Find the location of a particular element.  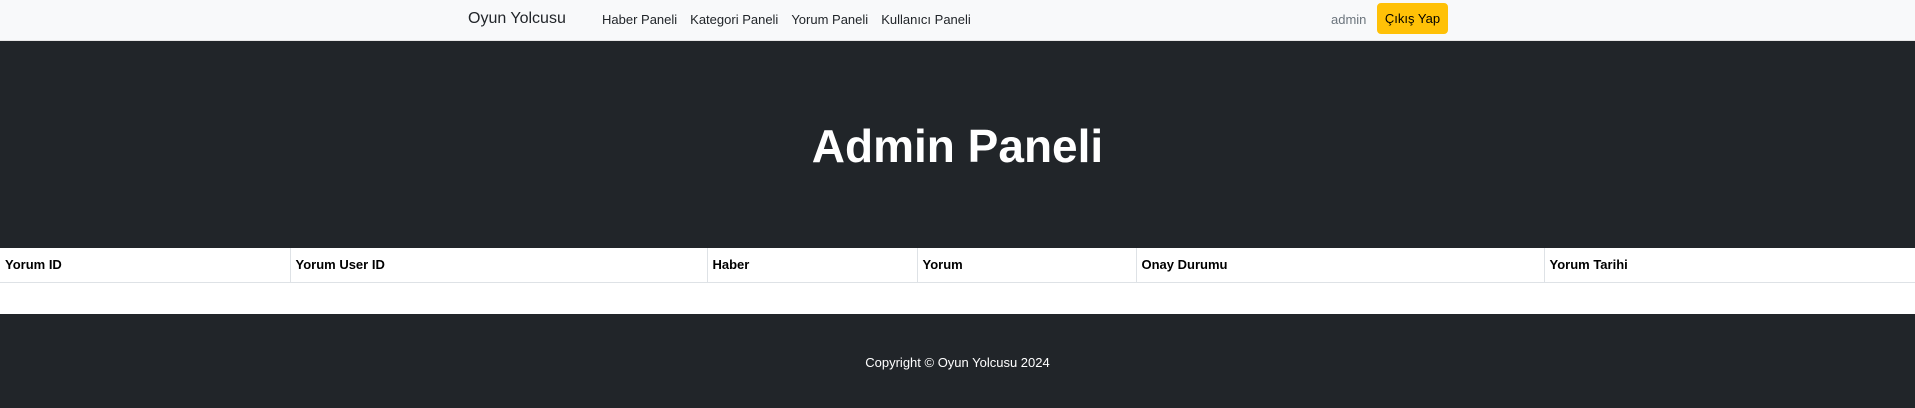

column-header-yorum-user-id: Yorum User ID is located at coordinates (499, 265).